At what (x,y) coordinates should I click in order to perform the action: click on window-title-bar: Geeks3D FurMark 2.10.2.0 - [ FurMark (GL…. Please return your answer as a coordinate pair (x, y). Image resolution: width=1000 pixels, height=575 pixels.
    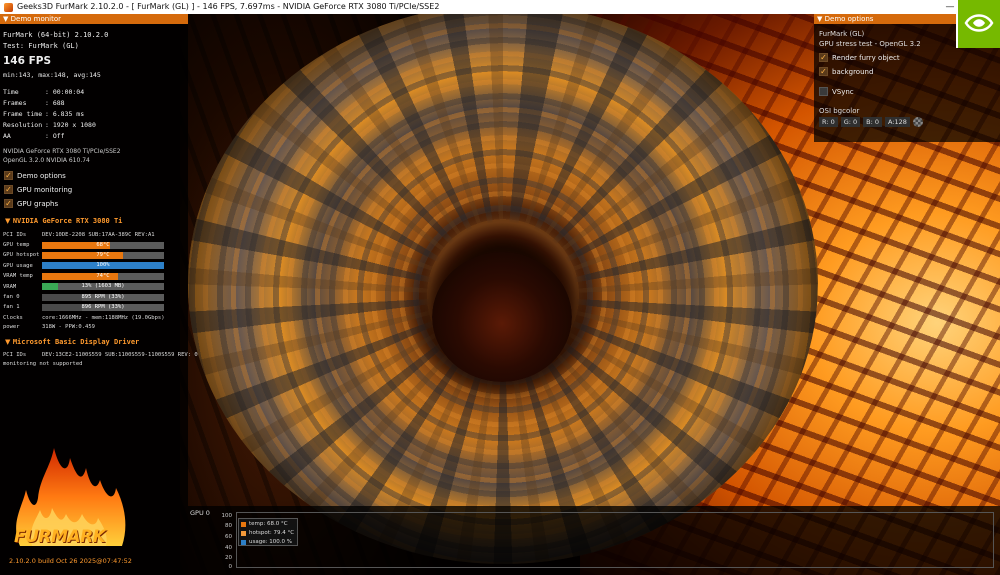
    Looking at the image, I should click on (500, 7).